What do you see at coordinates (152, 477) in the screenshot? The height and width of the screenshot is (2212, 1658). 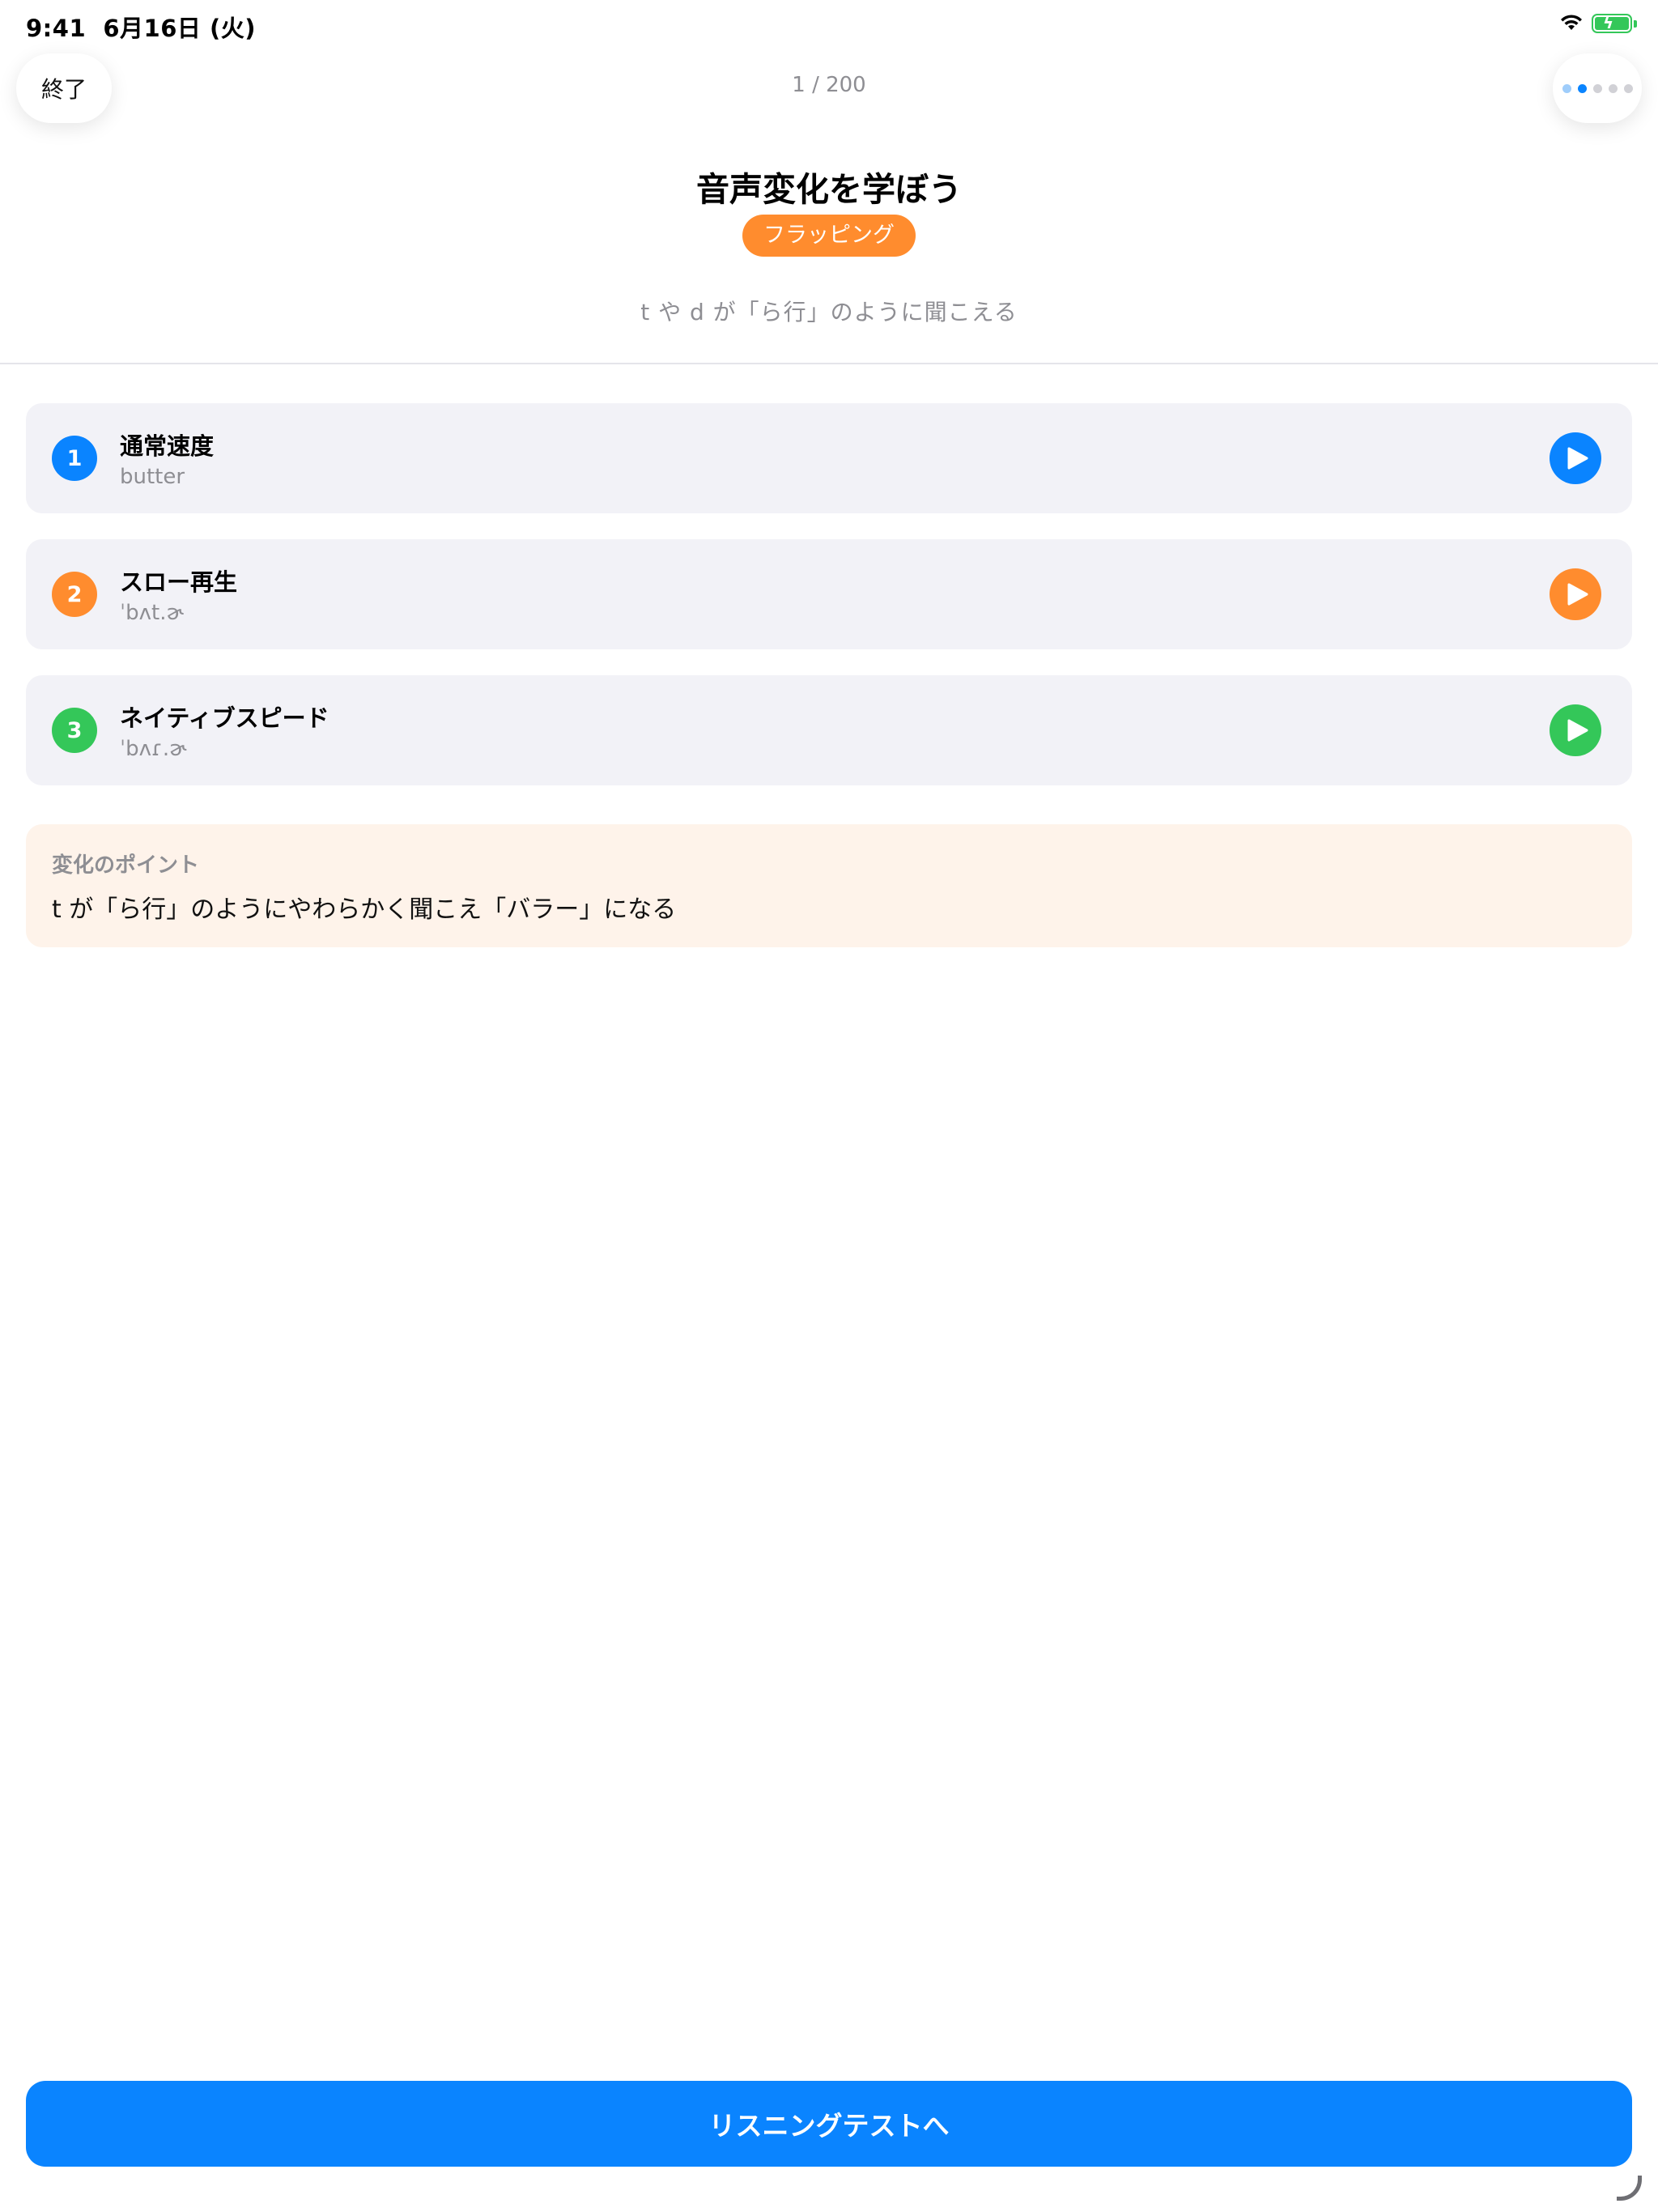 I see `item-subtitle: butter` at bounding box center [152, 477].